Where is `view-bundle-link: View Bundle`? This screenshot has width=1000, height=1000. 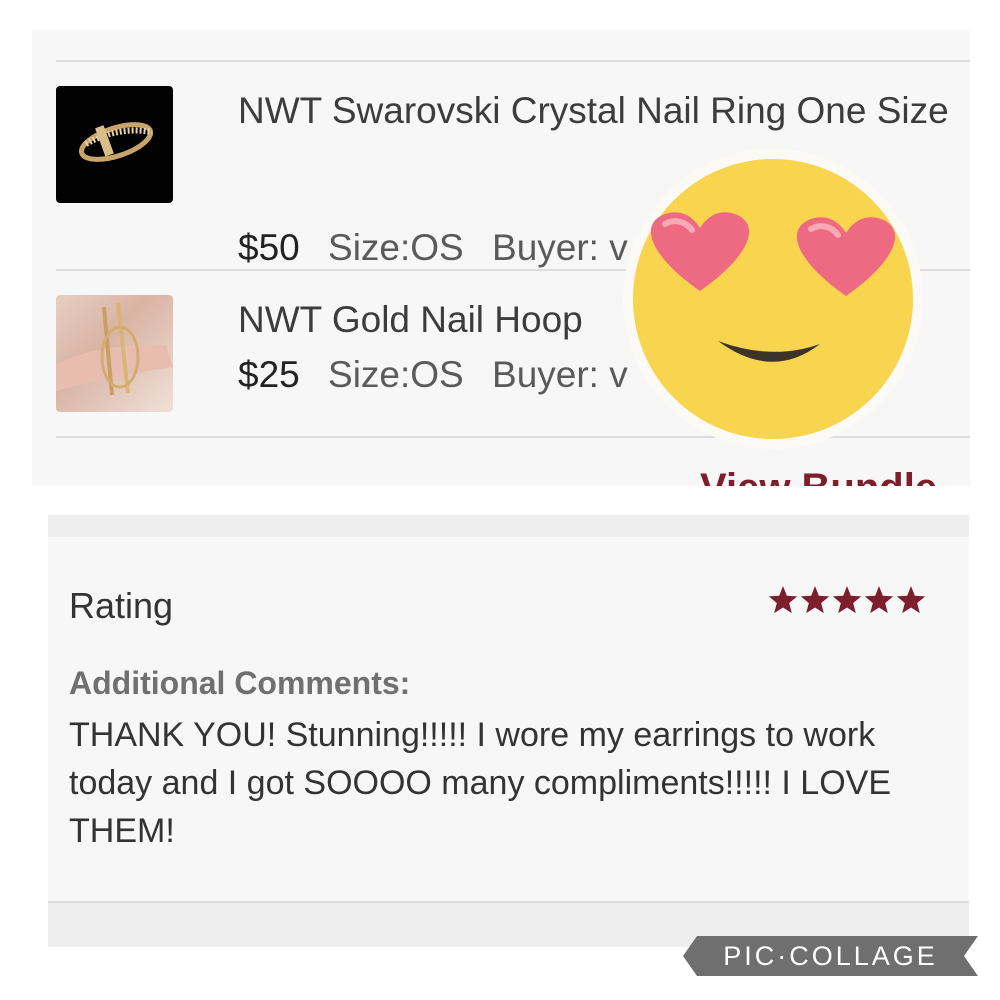
view-bundle-link: View Bundle is located at coordinates (818, 476).